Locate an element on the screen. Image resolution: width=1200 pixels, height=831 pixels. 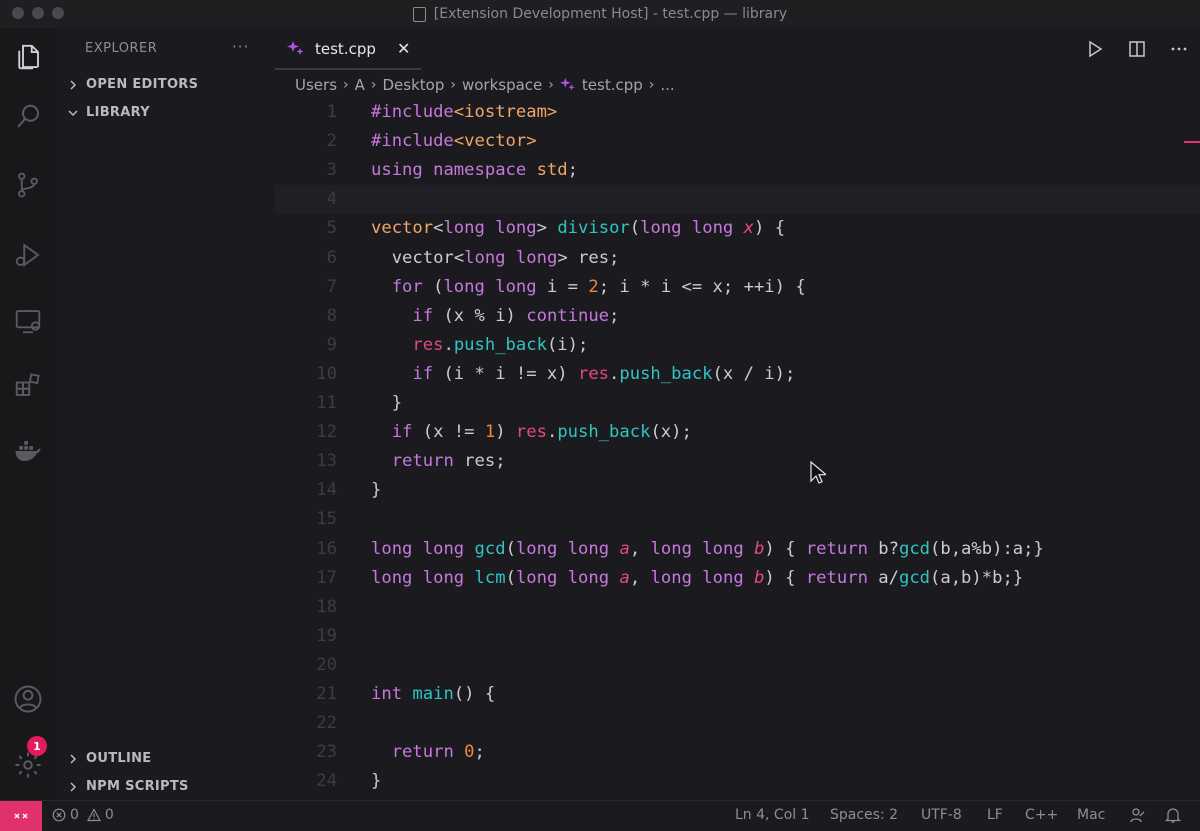
docker-icon is located at coordinates (28, 451).